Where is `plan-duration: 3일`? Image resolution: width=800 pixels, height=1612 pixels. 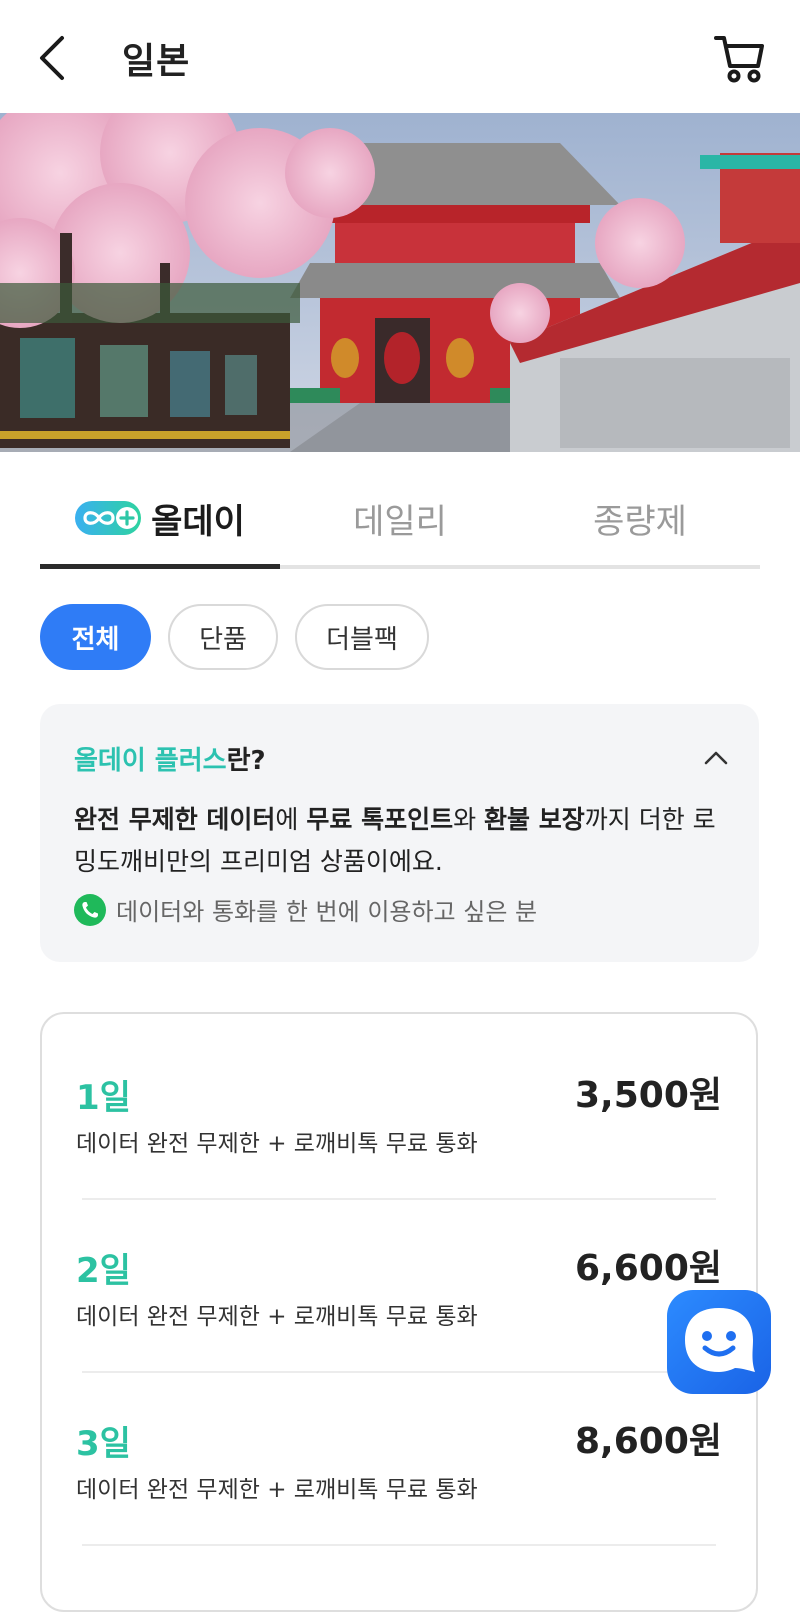 plan-duration: 3일 is located at coordinates (103, 1444).